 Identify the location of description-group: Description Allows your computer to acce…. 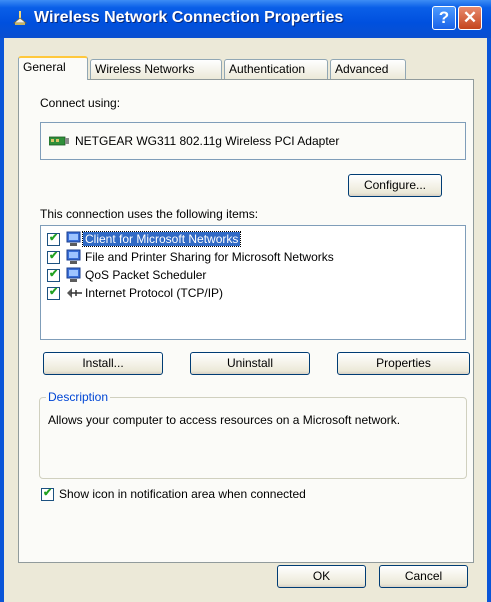
(253, 434).